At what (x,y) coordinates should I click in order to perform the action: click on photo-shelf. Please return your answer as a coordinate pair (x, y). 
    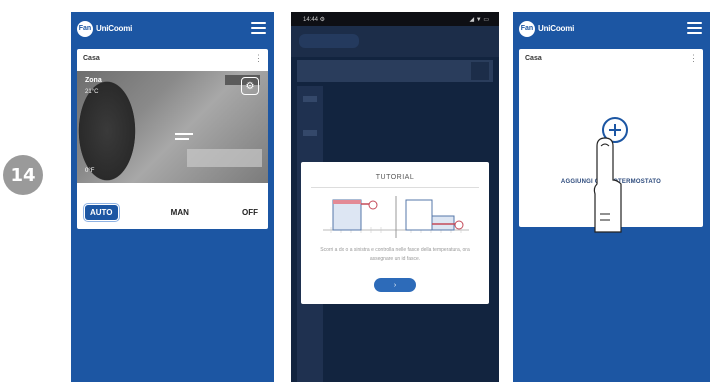
    Looking at the image, I should click on (224, 158).